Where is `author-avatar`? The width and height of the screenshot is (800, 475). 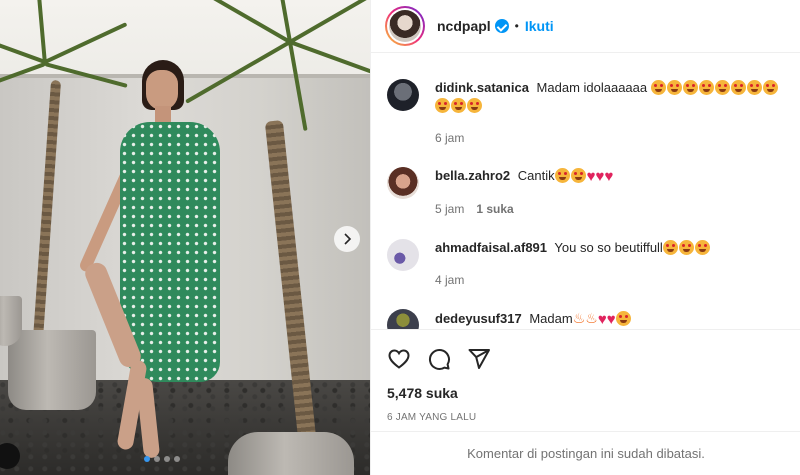
author-avatar is located at coordinates (405, 26).